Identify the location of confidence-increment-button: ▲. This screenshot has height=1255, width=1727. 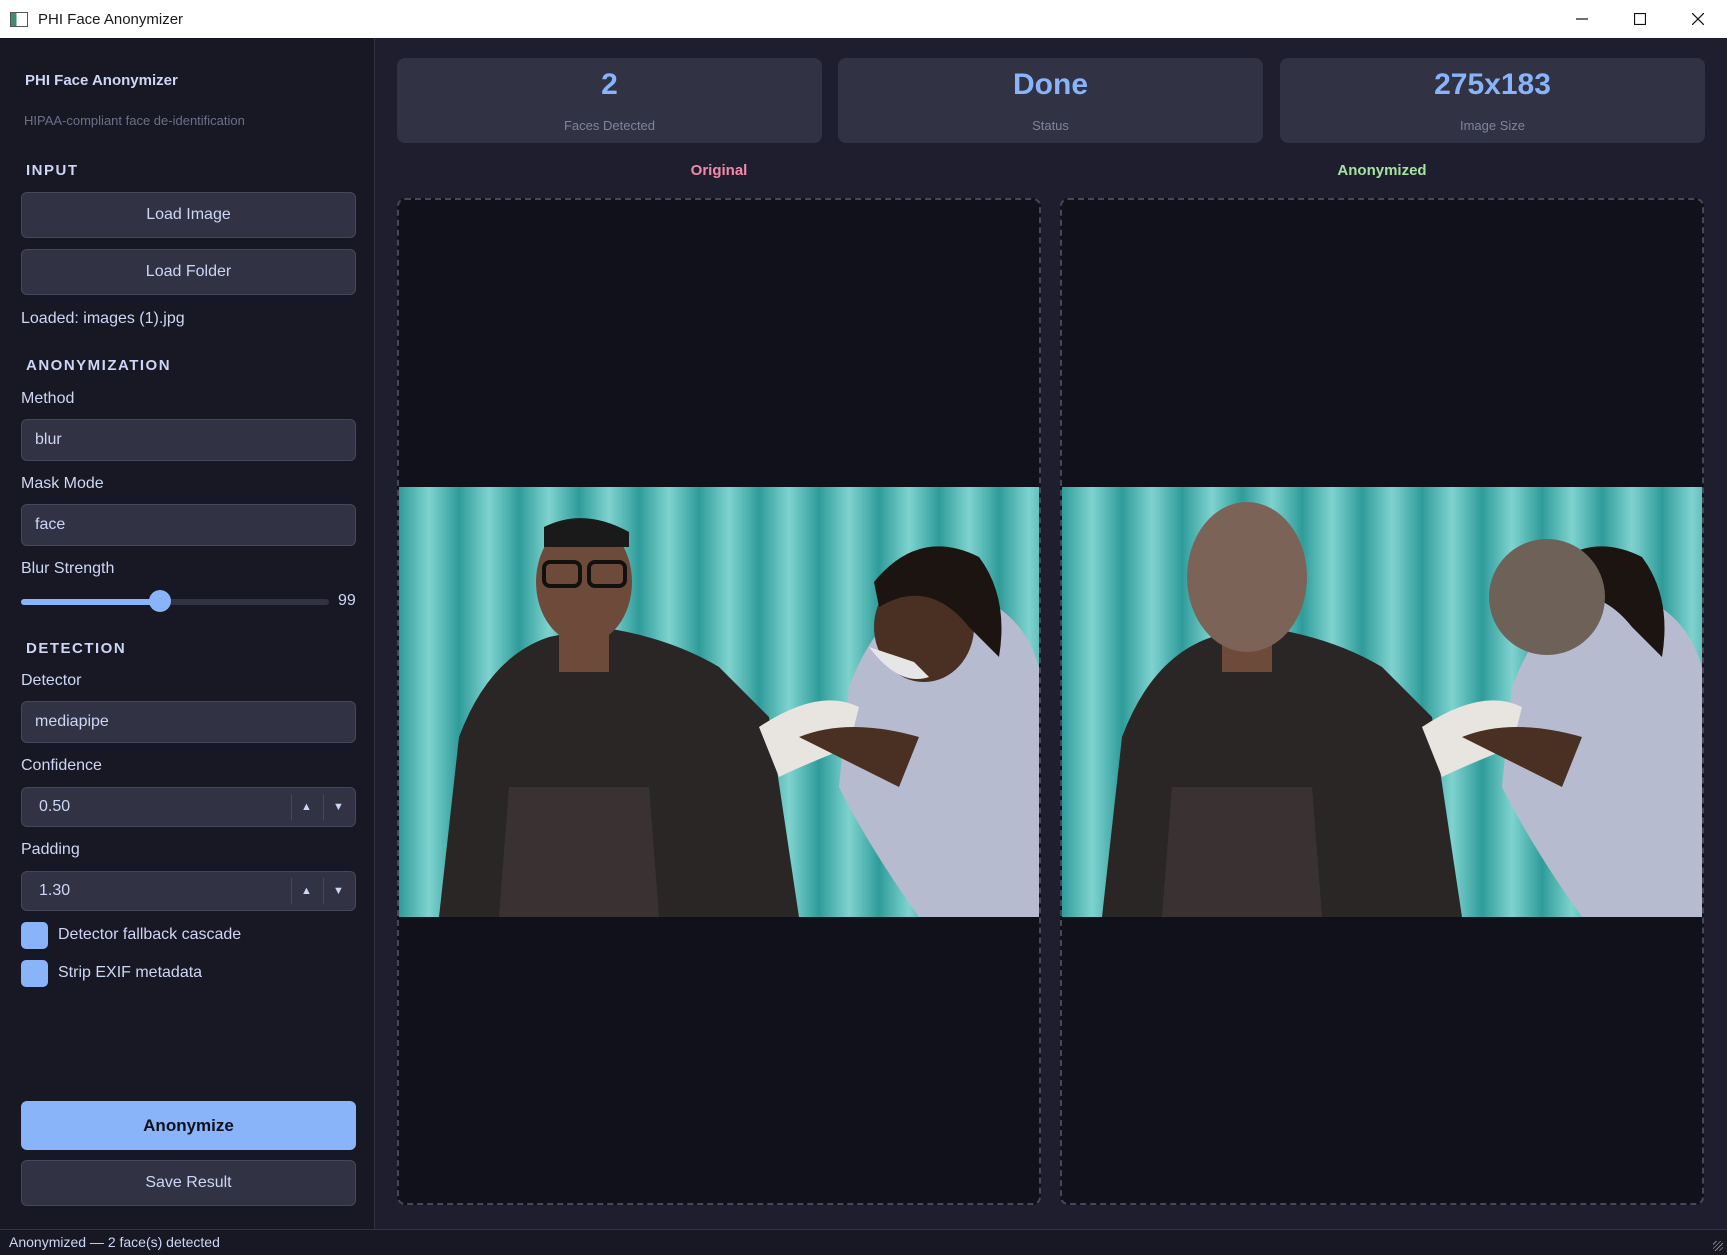
(306, 807).